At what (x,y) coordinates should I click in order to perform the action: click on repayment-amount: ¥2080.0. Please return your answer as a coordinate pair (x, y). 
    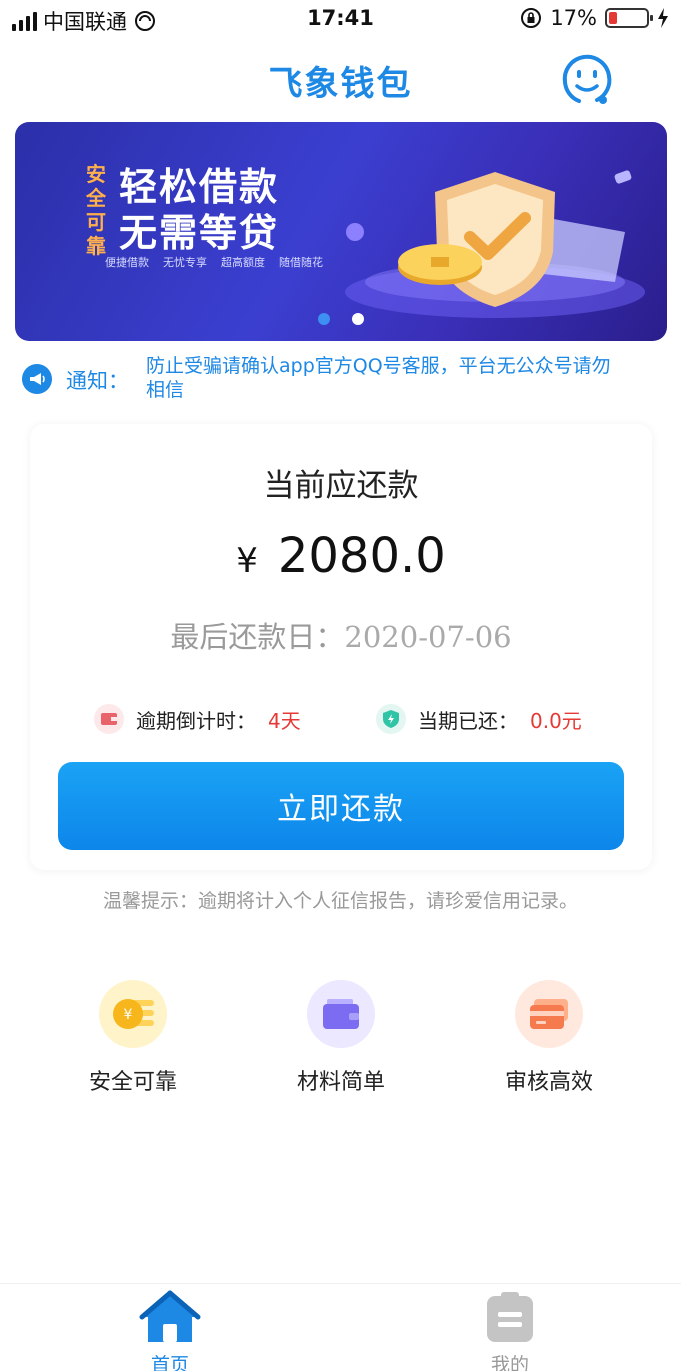
    Looking at the image, I should click on (341, 556).